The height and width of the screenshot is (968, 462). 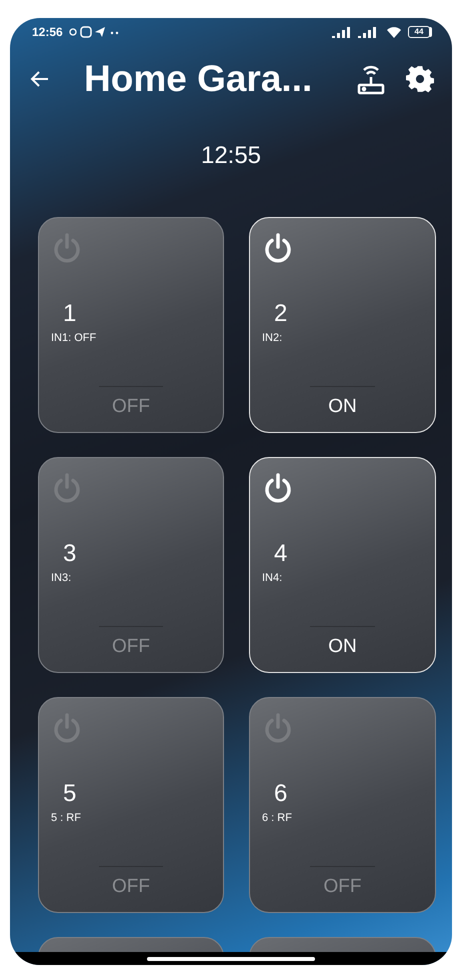 I want to click on home-indicator, so click(x=231, y=958).